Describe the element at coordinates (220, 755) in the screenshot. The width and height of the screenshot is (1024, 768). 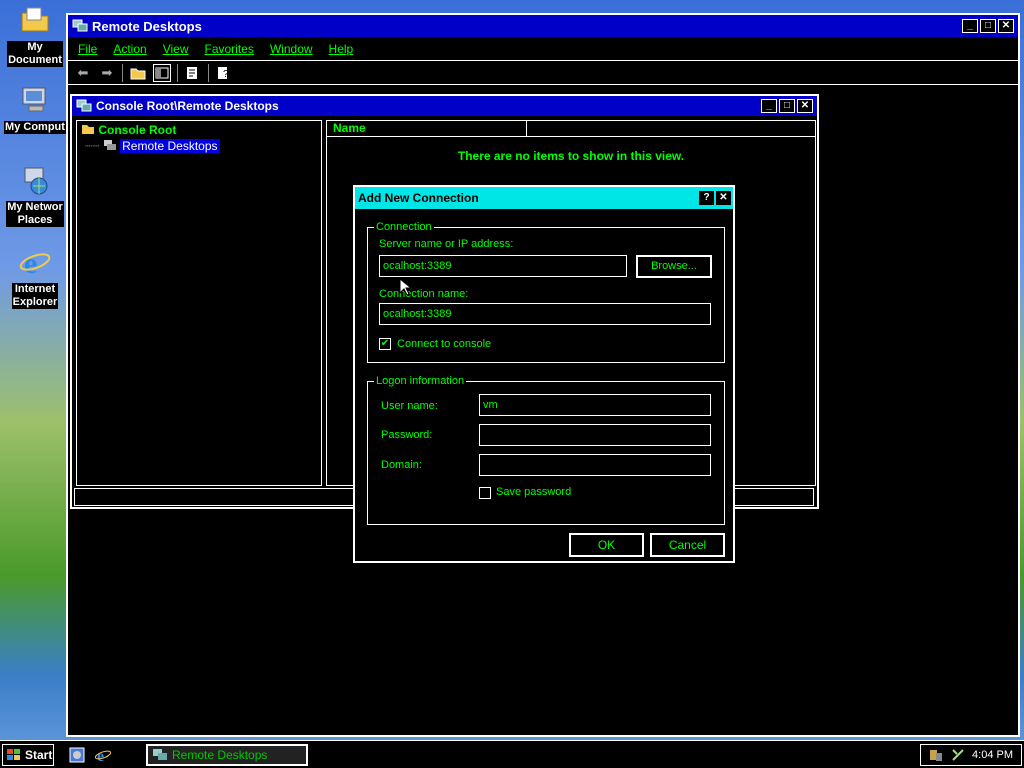
I see `task-label: Remote Desktops` at that location.